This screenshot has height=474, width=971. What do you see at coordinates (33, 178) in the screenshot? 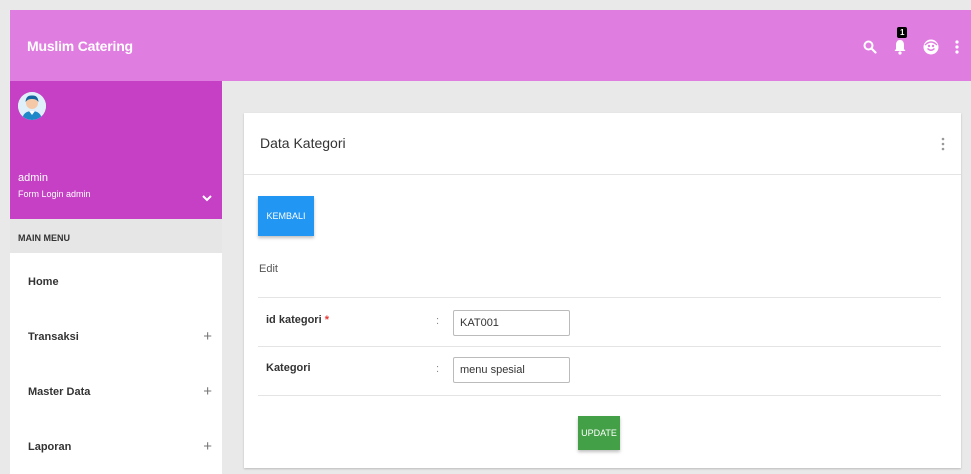
I see `user-name: admin` at bounding box center [33, 178].